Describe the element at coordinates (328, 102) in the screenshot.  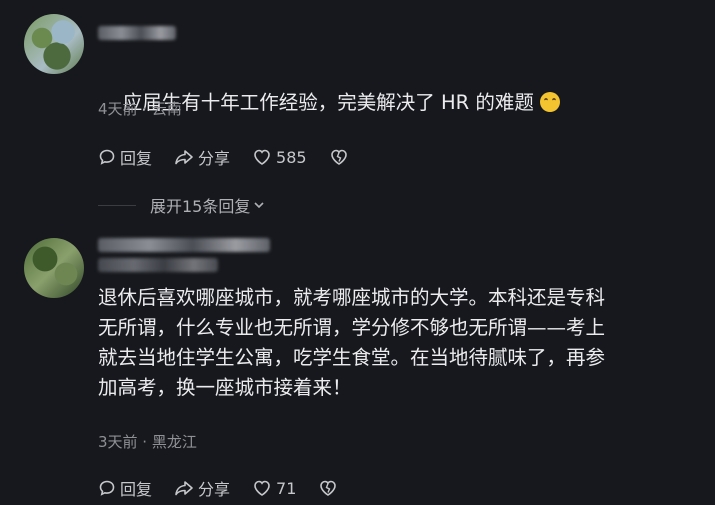
I see `comment-text-content: 应届生有十年工作经验，完美解决了 HR 的难题` at that location.